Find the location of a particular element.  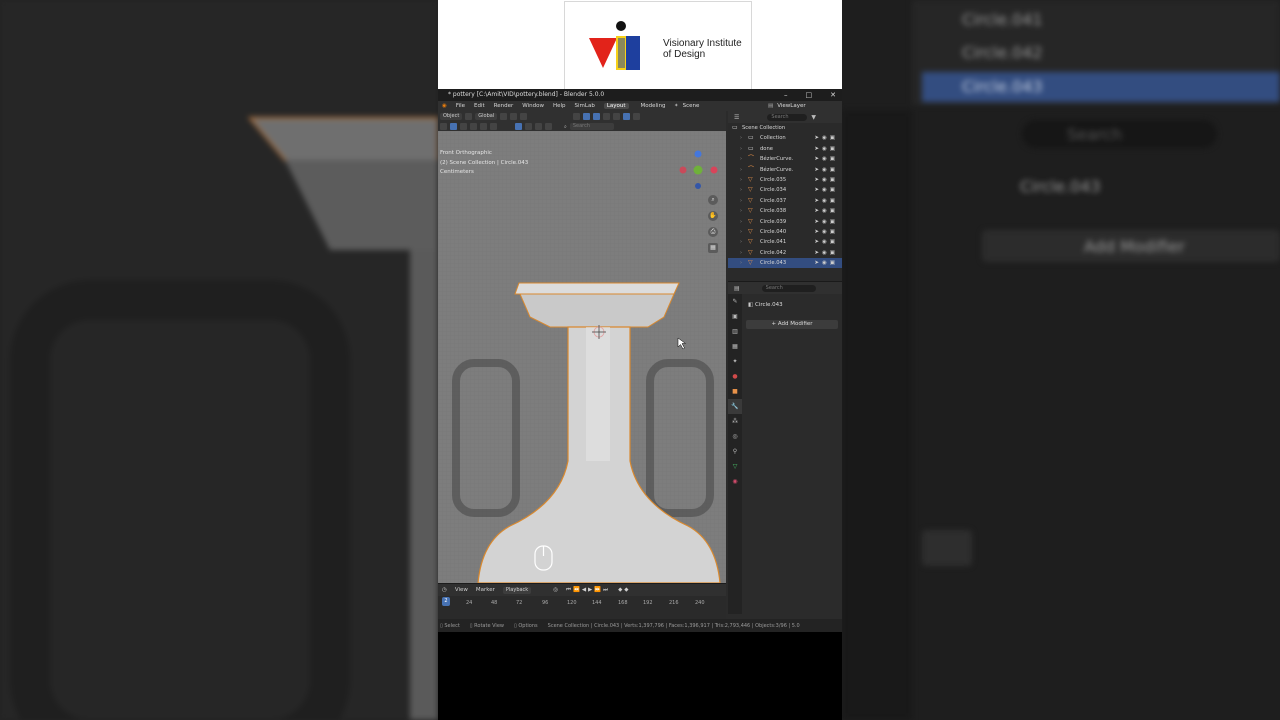

cursor-tool-icon is located at coordinates (518, 126).